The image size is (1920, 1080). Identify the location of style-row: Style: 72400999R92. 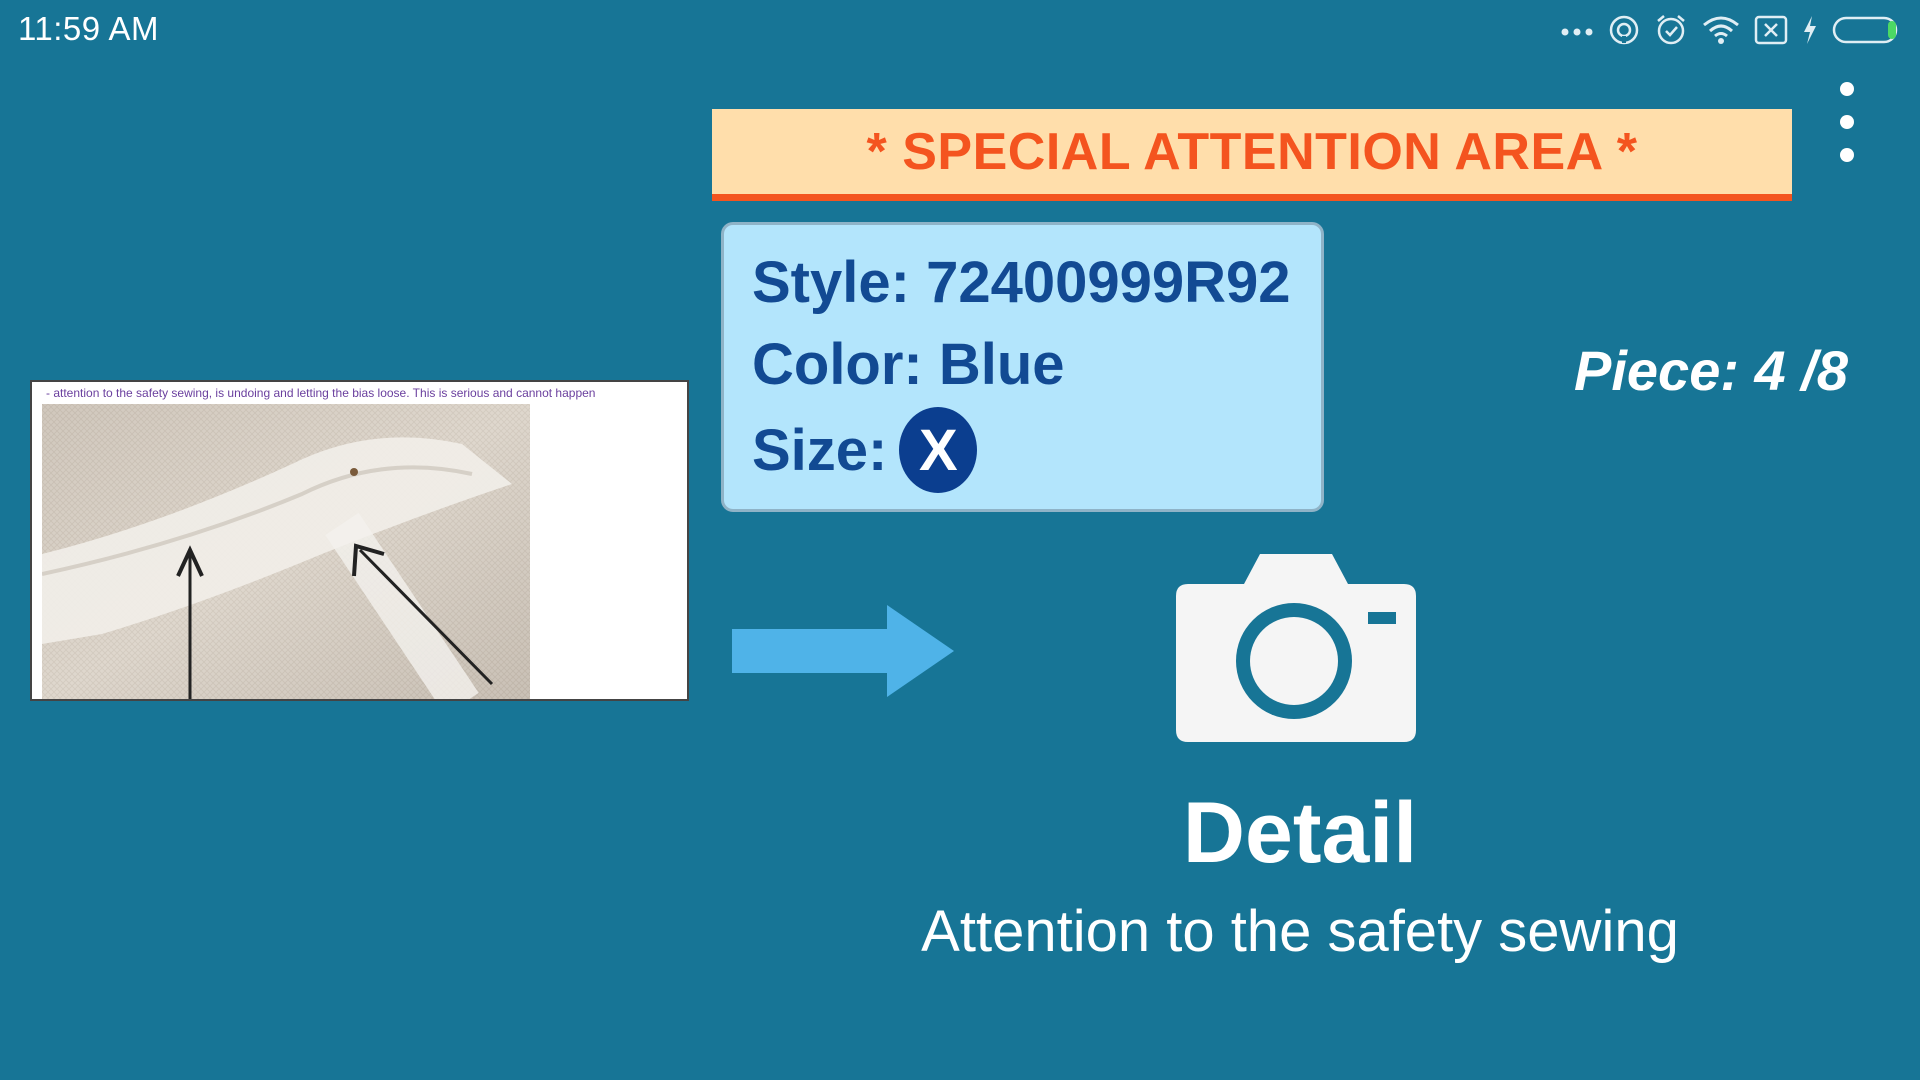
(1021, 282).